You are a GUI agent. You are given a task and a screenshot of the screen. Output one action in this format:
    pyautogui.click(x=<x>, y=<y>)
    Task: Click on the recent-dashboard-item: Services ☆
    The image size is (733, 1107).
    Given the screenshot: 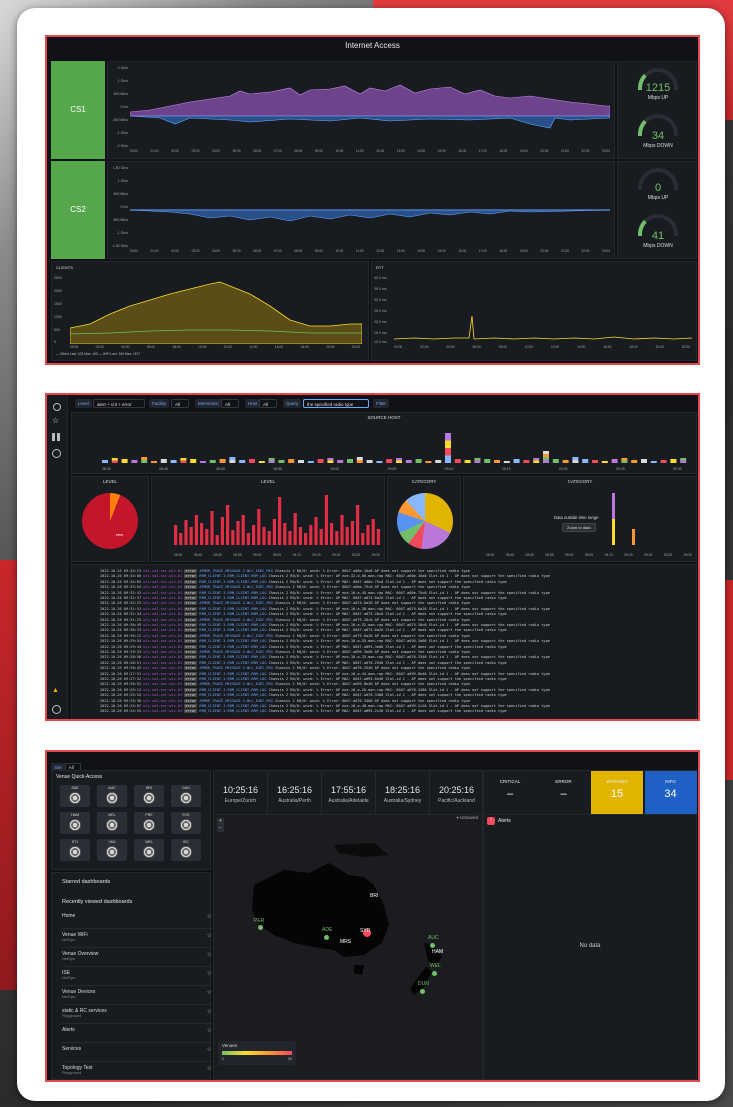 What is the action you would take?
    pyautogui.click(x=137, y=1053)
    